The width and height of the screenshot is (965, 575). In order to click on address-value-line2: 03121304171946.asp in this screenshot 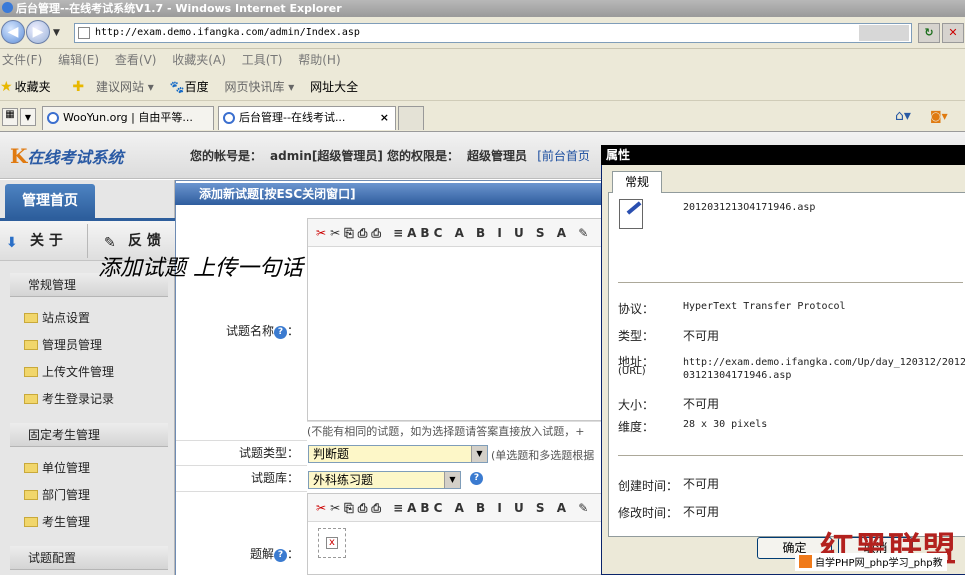, I will do `click(737, 375)`.